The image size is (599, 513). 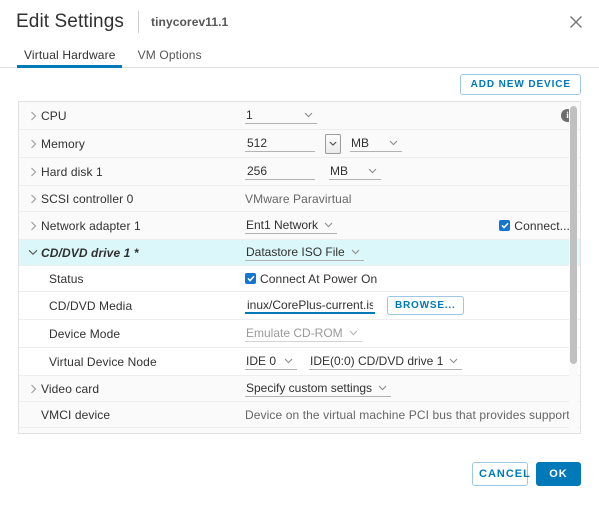 I want to click on cddvd-media-label-cell: CD/DVD Media, so click(x=132, y=306).